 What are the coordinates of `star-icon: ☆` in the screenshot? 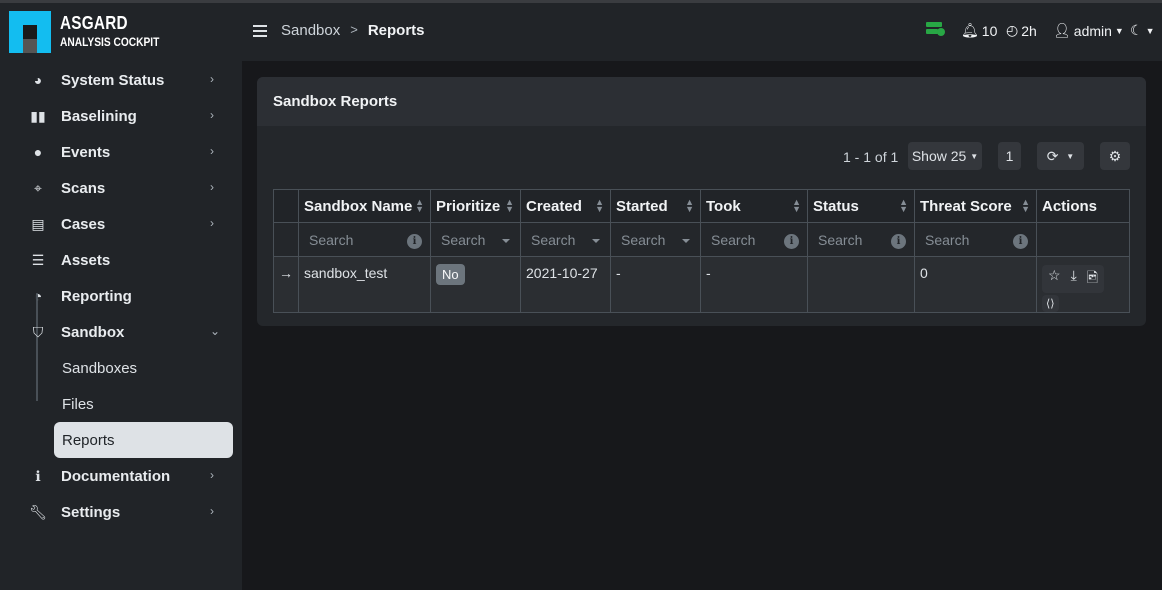 It's located at (1054, 279).